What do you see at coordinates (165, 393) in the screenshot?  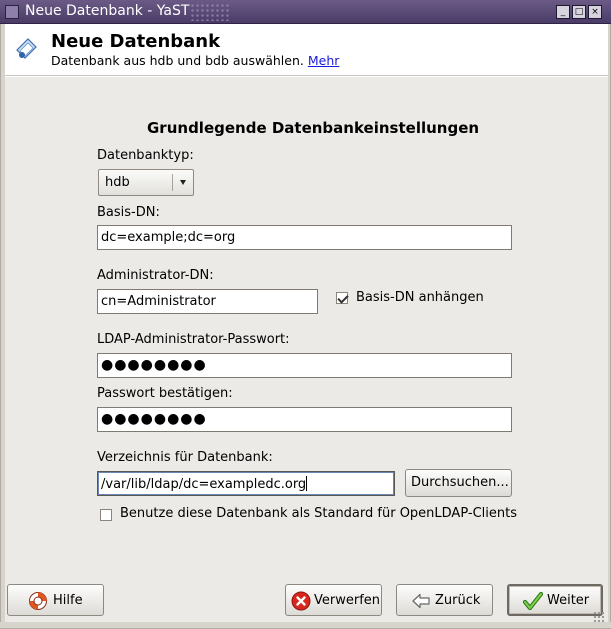 I see `password-confirm-label: Passwort bestätigen:` at bounding box center [165, 393].